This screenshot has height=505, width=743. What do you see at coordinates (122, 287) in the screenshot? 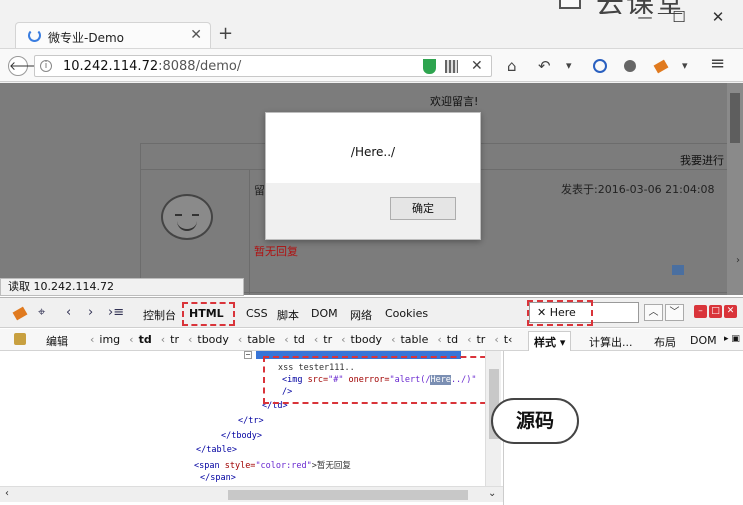
I see `status-bar: 读取 10.242.114.72` at bounding box center [122, 287].